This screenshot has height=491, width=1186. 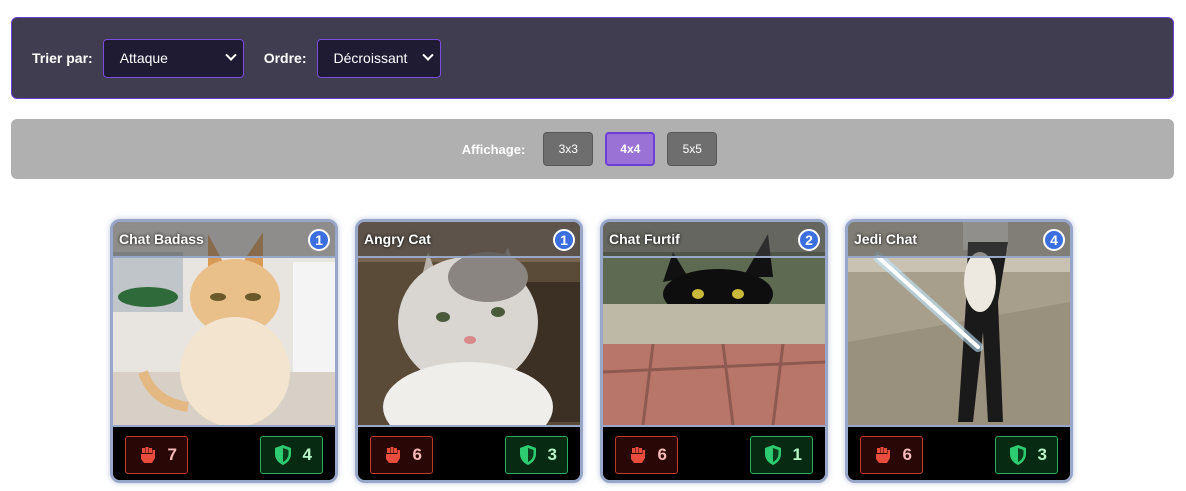 What do you see at coordinates (714, 240) in the screenshot?
I see `card-header: Chat Furtif 2` at bounding box center [714, 240].